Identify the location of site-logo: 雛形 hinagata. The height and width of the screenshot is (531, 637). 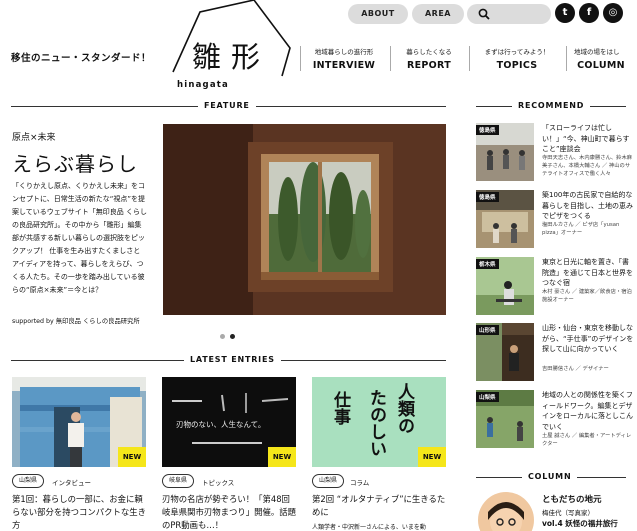
(232, 46).